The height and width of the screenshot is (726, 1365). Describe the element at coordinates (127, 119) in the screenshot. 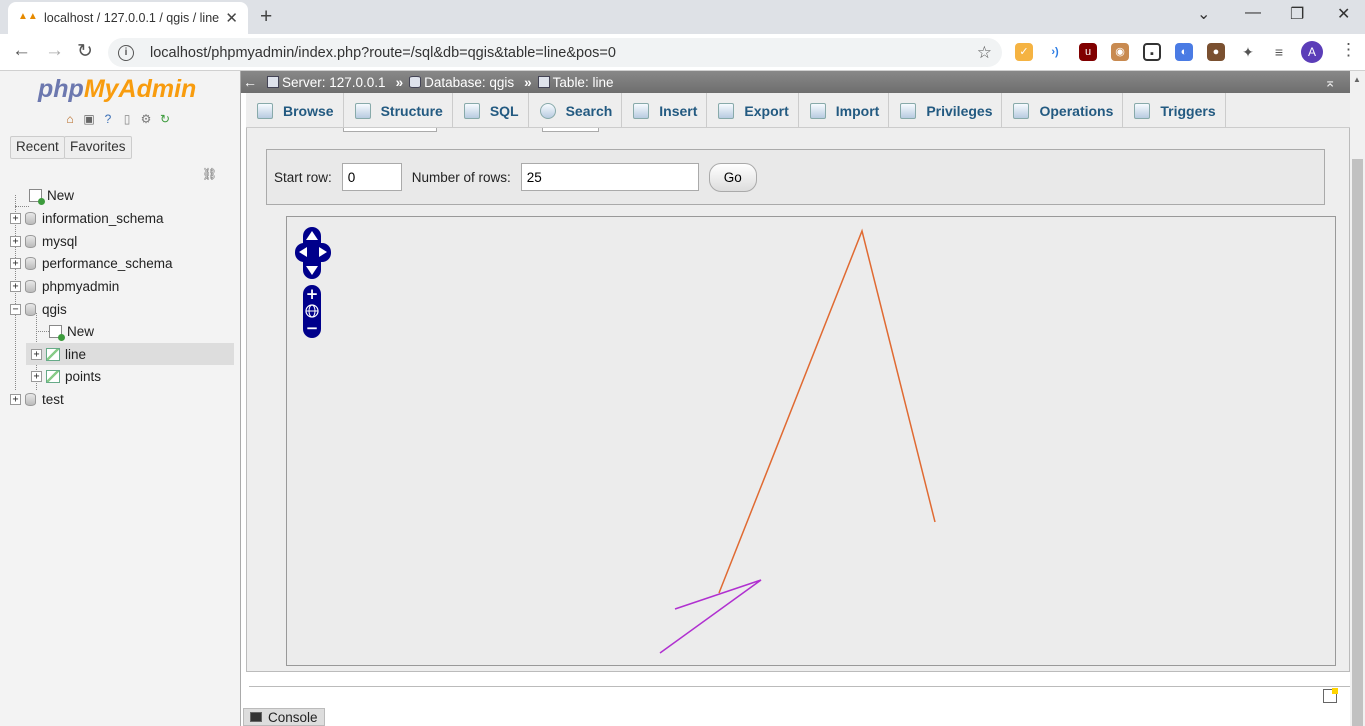

I see `docs-icon: ▯` at that location.